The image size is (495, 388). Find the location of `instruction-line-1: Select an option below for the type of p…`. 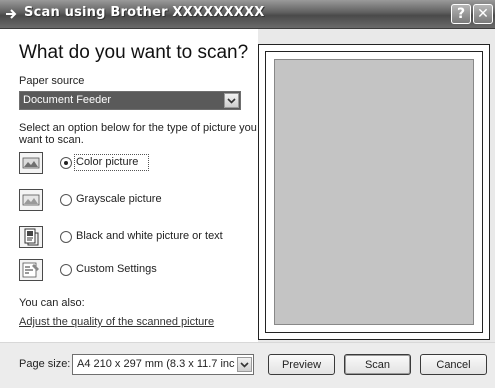

instruction-line-1: Select an option below for the type of p… is located at coordinates (138, 128).